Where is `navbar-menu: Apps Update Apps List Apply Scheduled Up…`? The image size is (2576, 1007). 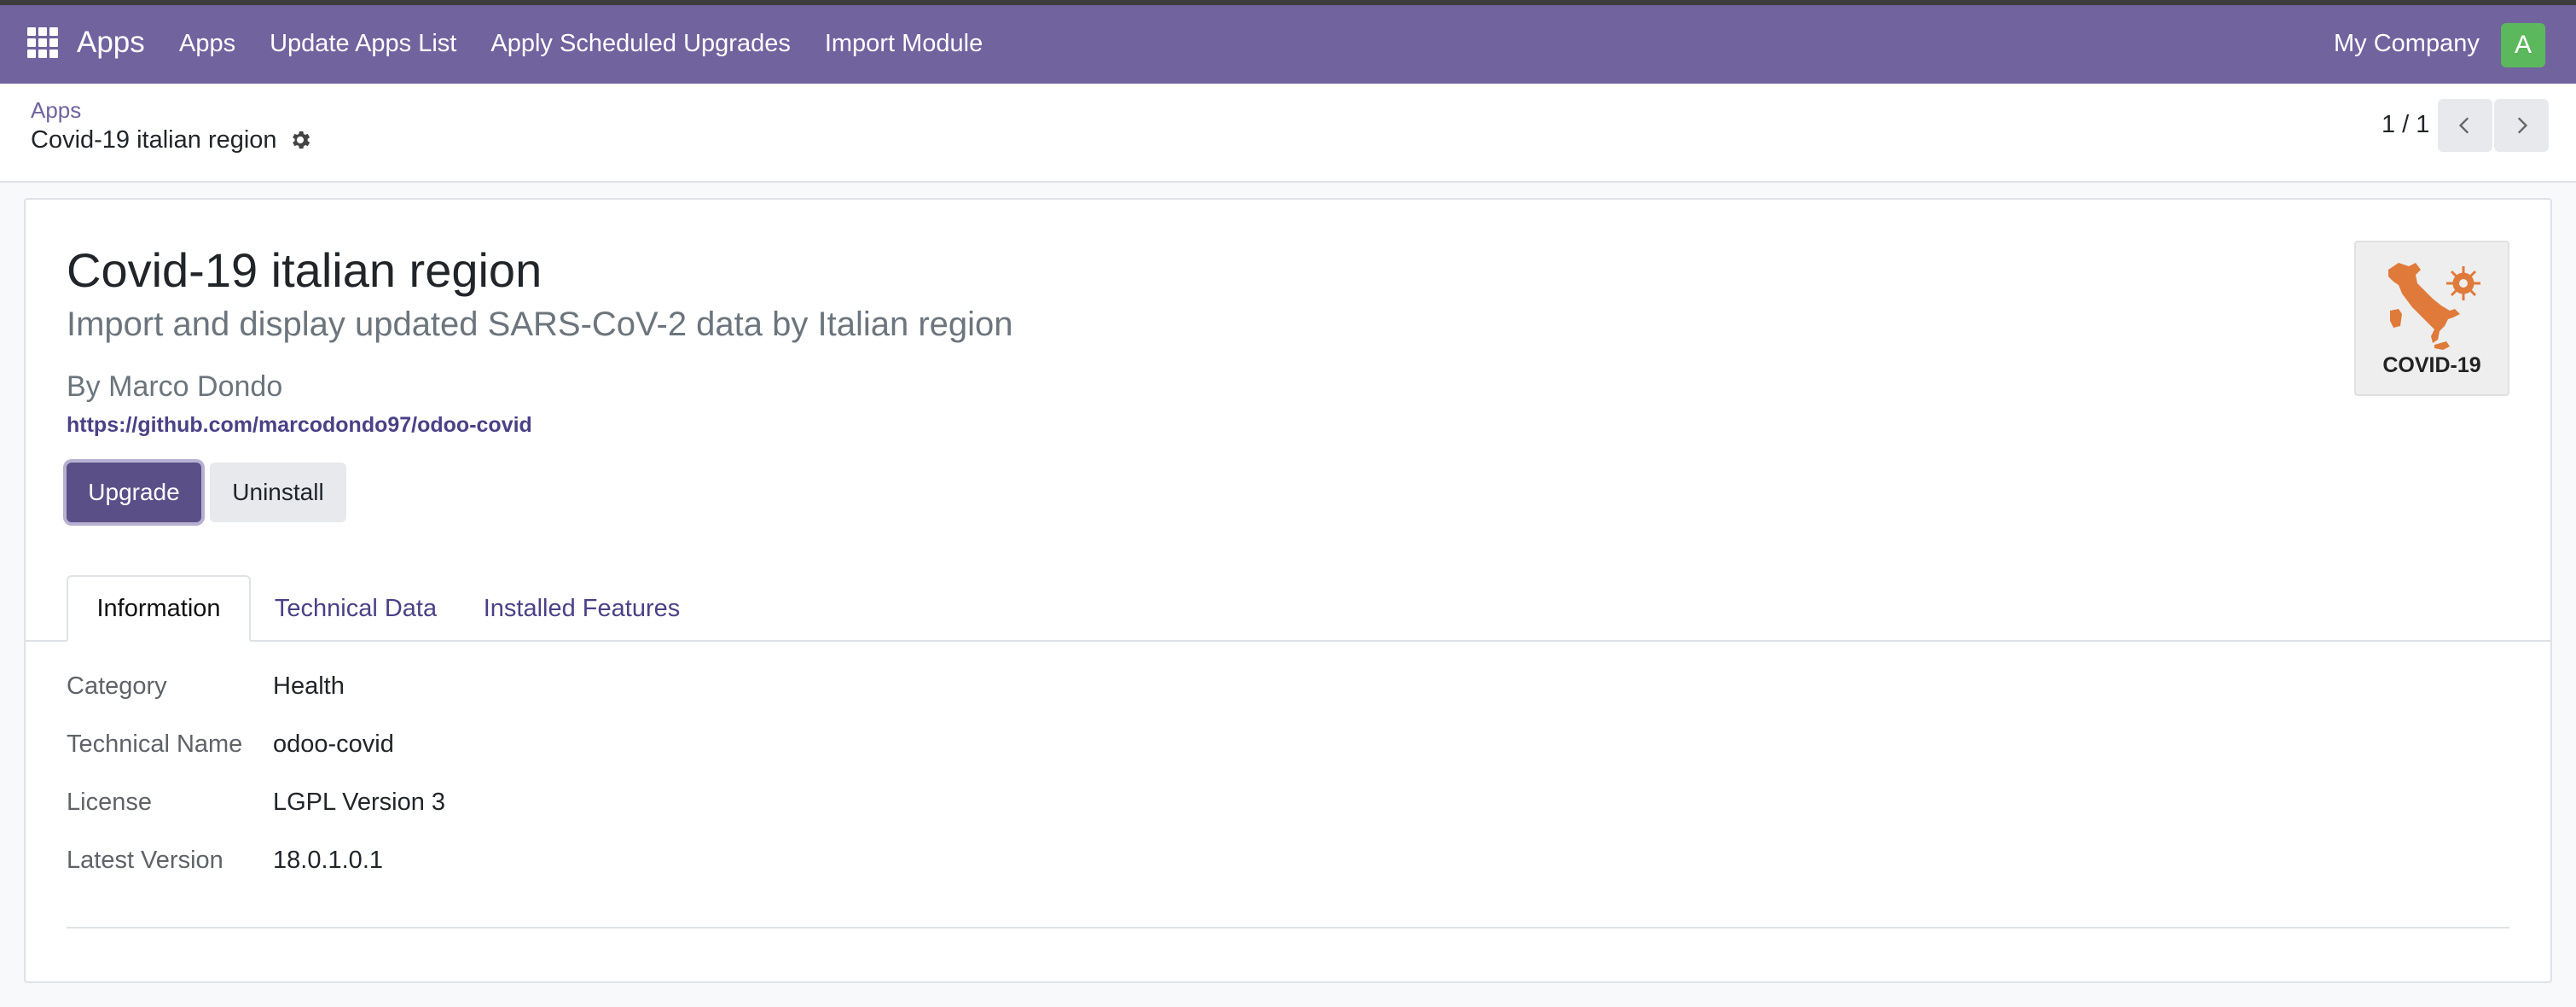
navbar-menu: Apps Update Apps List Apply Scheduled Up… is located at coordinates (598, 44).